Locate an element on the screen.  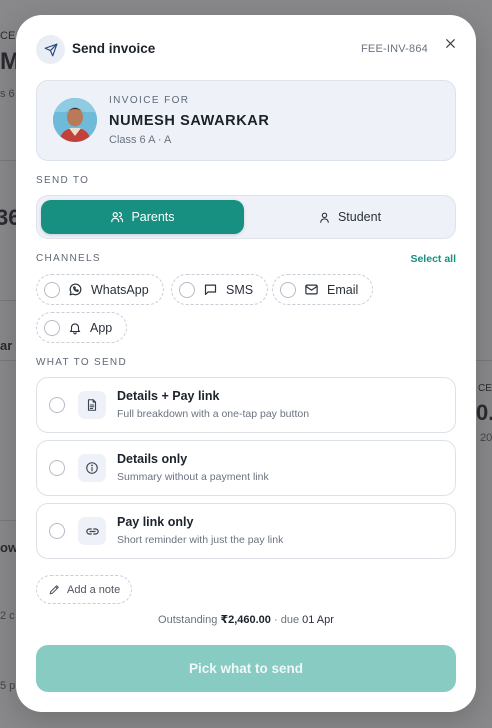
due-date: 01 Apr is located at coordinates (318, 620).